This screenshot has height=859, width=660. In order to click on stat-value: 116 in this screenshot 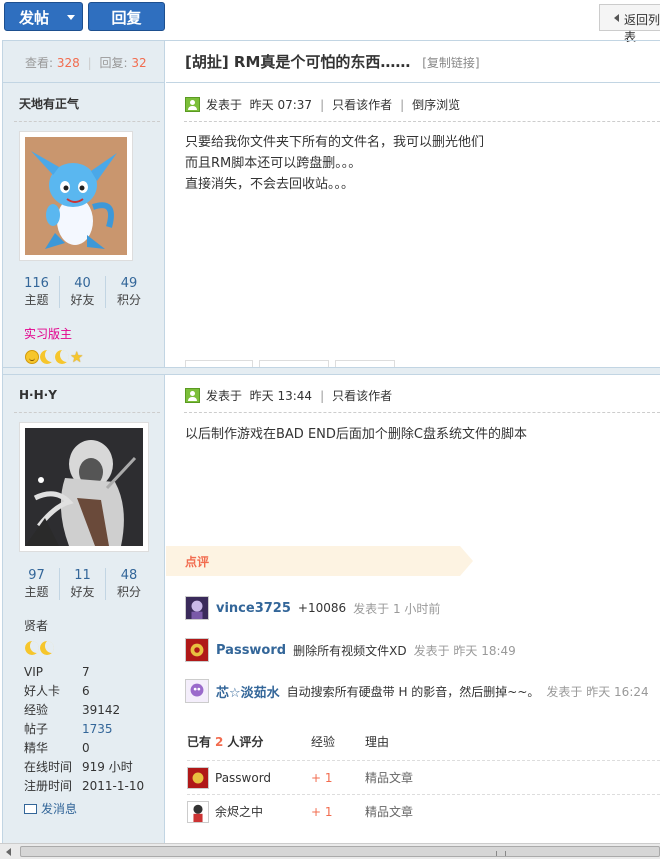, I will do `click(36, 283)`.